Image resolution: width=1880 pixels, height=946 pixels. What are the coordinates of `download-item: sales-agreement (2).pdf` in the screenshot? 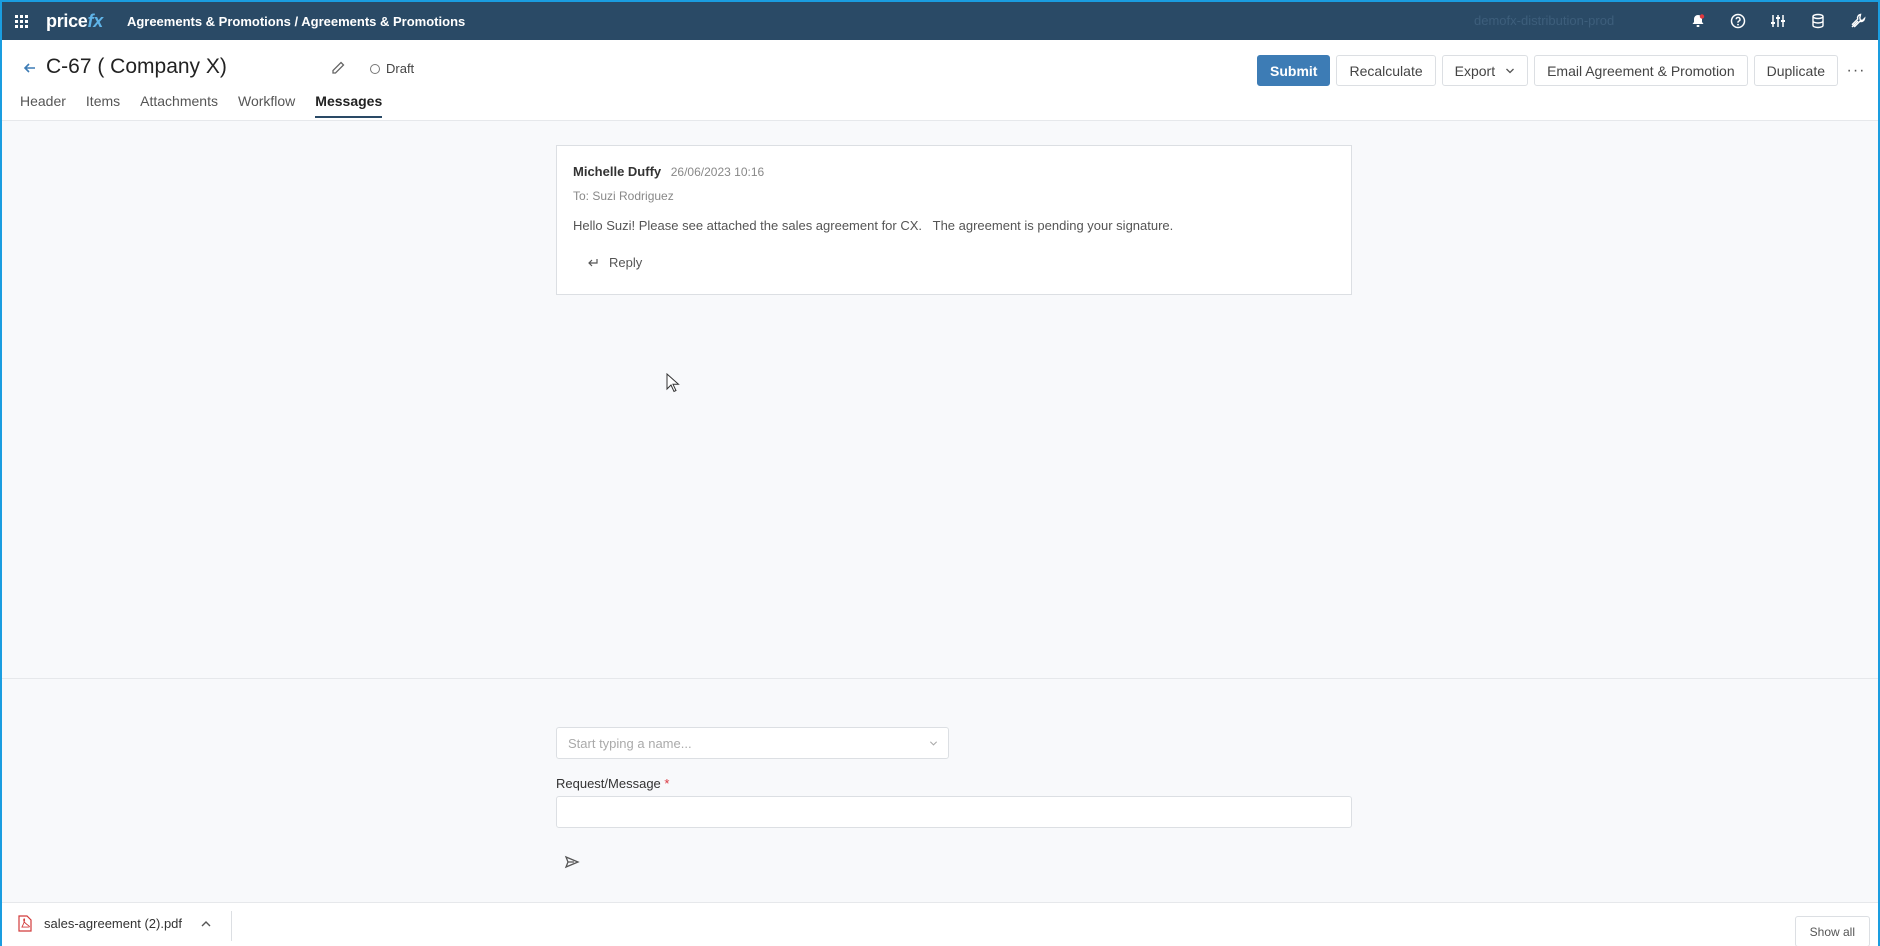 It's located at (115, 923).